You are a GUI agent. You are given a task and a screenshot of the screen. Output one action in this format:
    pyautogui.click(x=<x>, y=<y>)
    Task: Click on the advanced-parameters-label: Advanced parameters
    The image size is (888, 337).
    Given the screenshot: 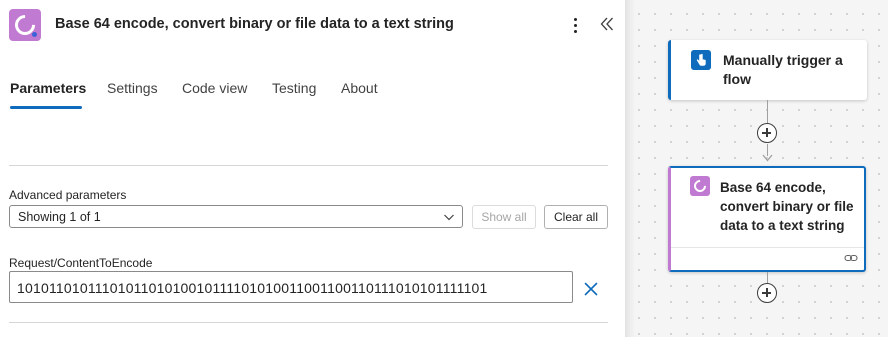 What is the action you would take?
    pyautogui.click(x=68, y=195)
    